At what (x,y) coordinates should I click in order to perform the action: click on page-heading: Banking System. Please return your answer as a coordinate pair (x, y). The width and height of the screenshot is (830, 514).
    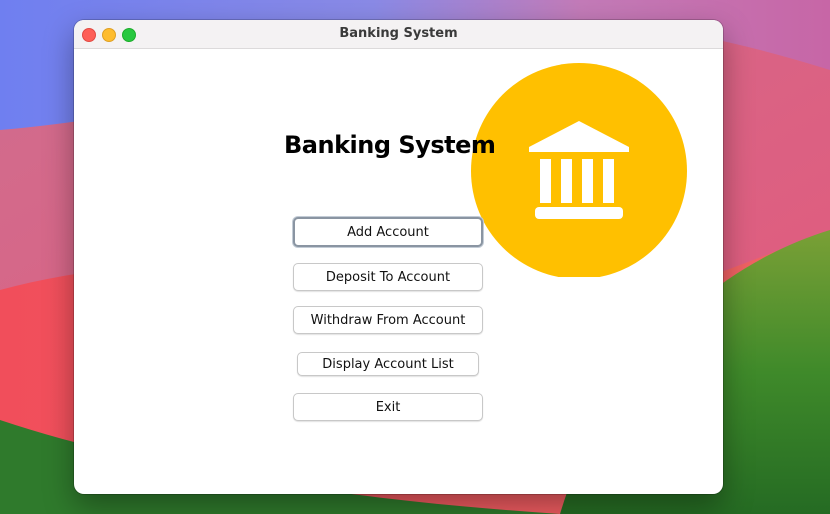
    Looking at the image, I should click on (390, 145).